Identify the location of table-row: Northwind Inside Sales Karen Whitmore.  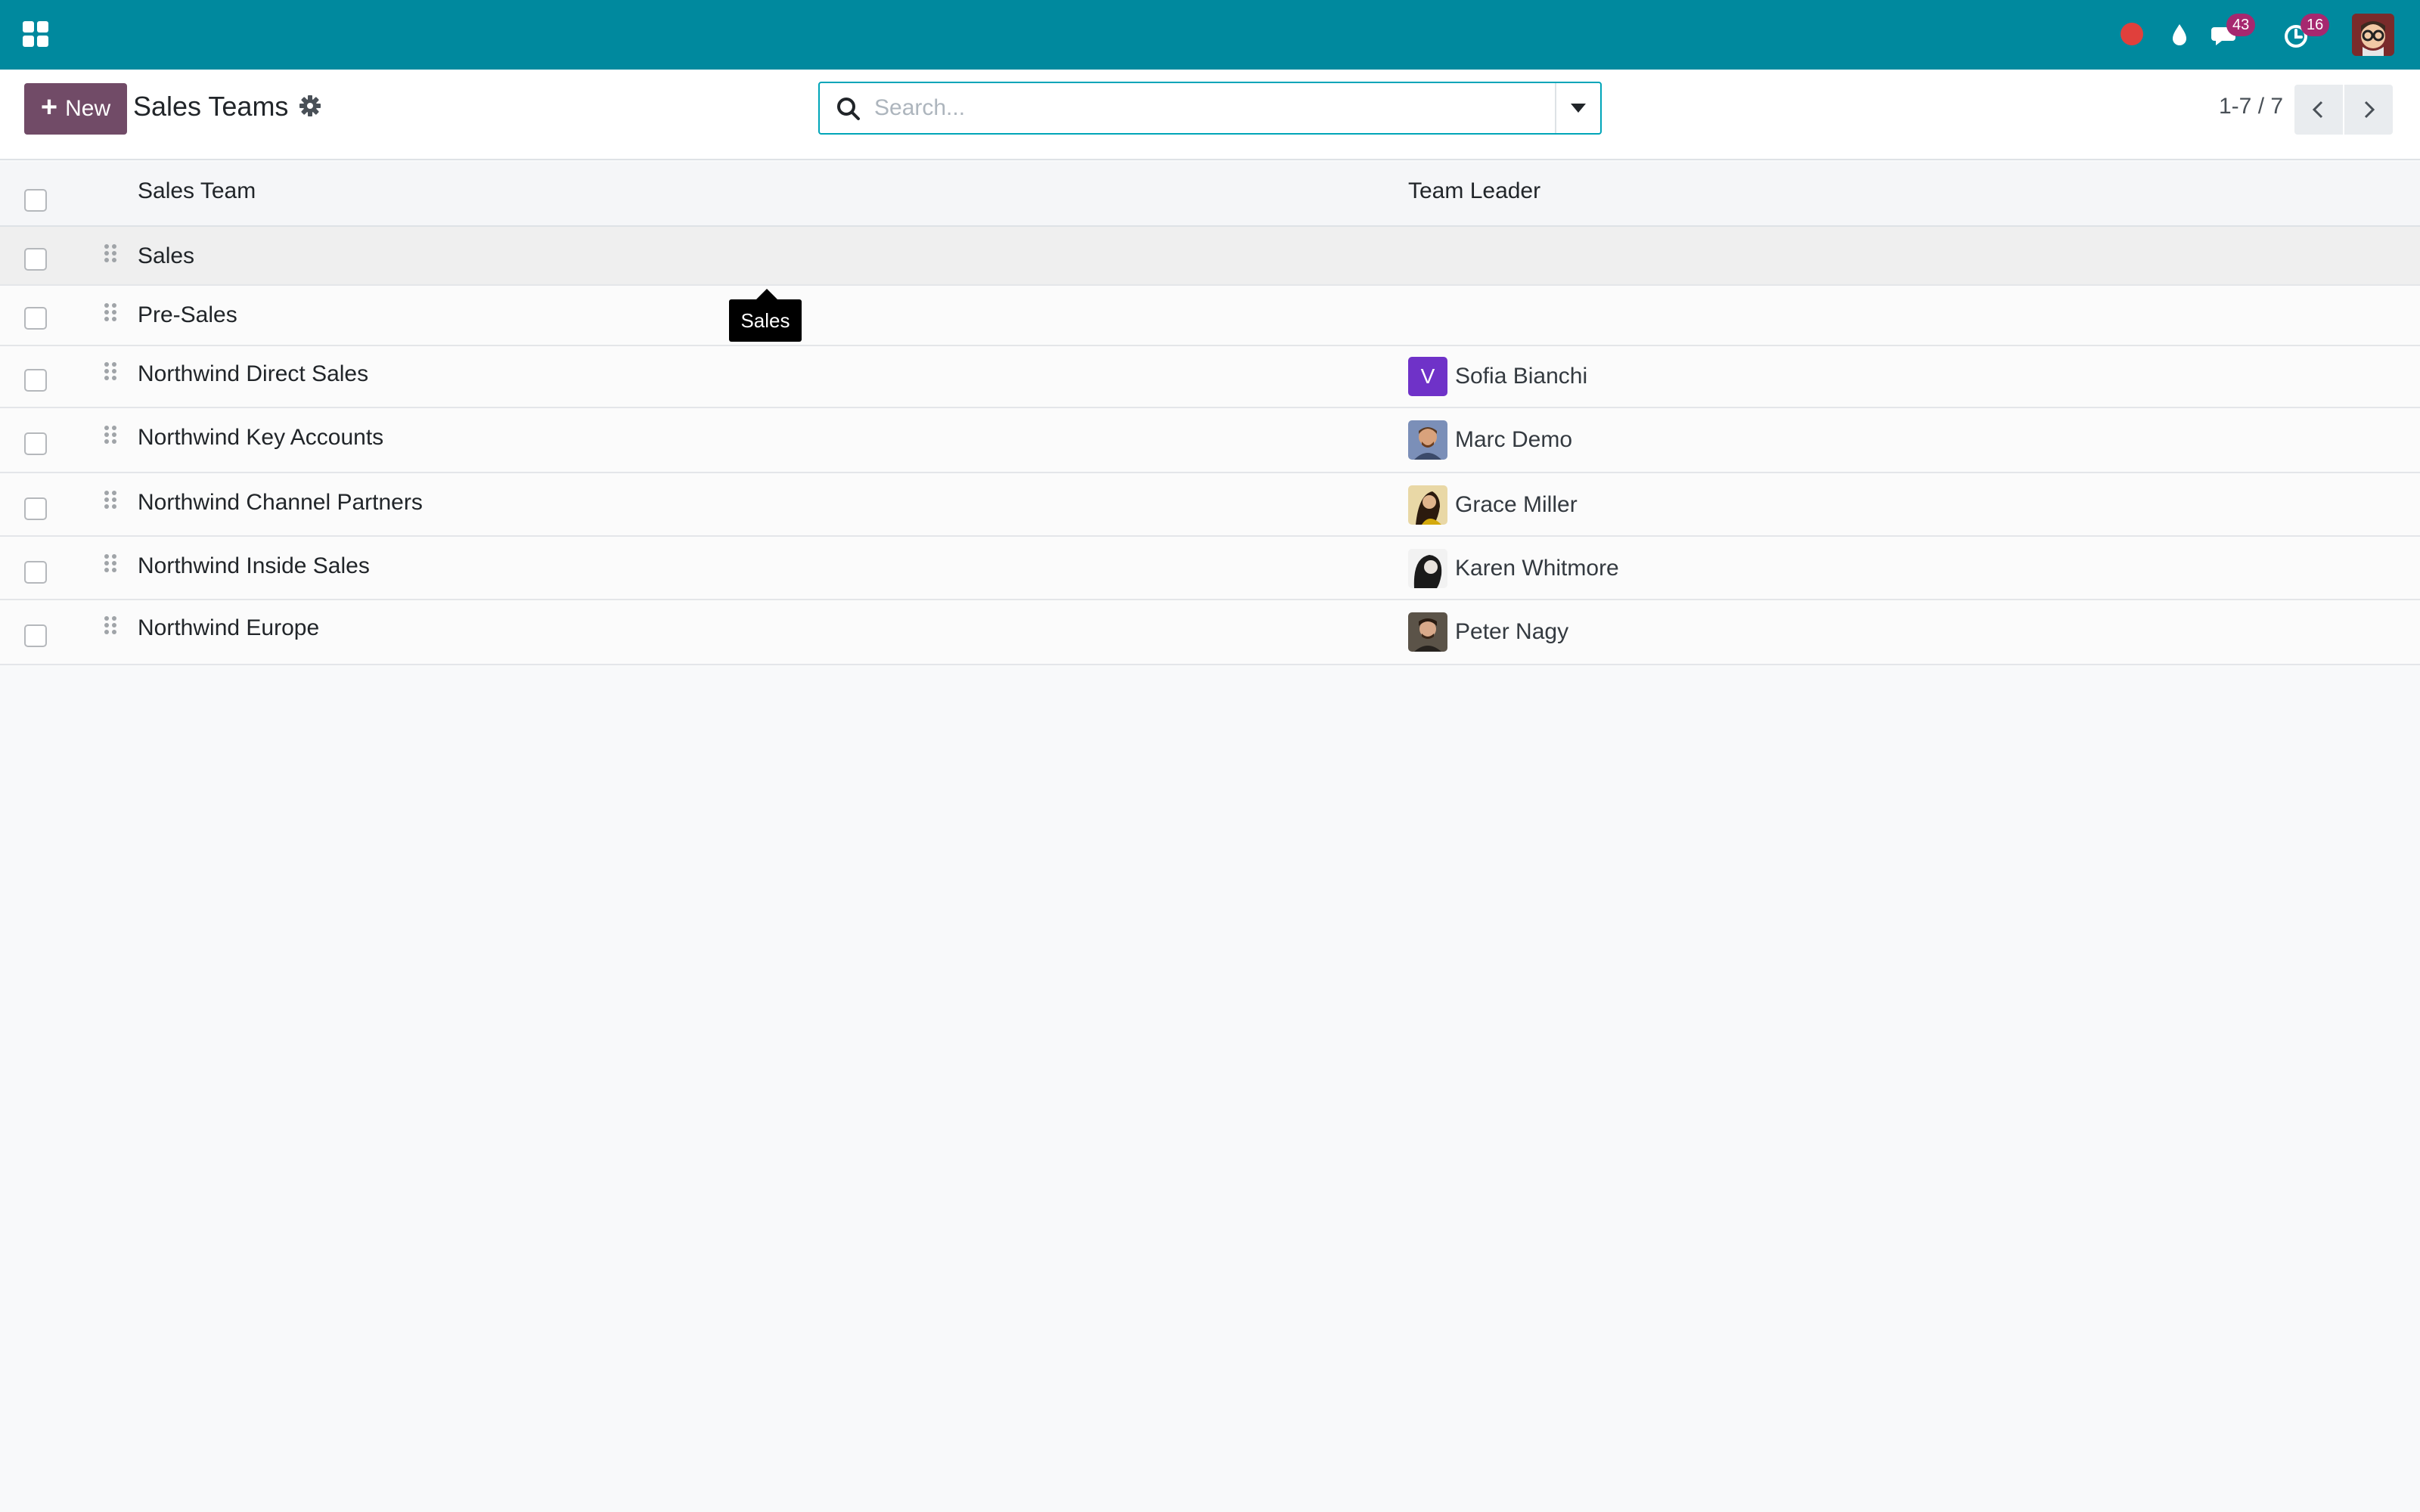
(1210, 568).